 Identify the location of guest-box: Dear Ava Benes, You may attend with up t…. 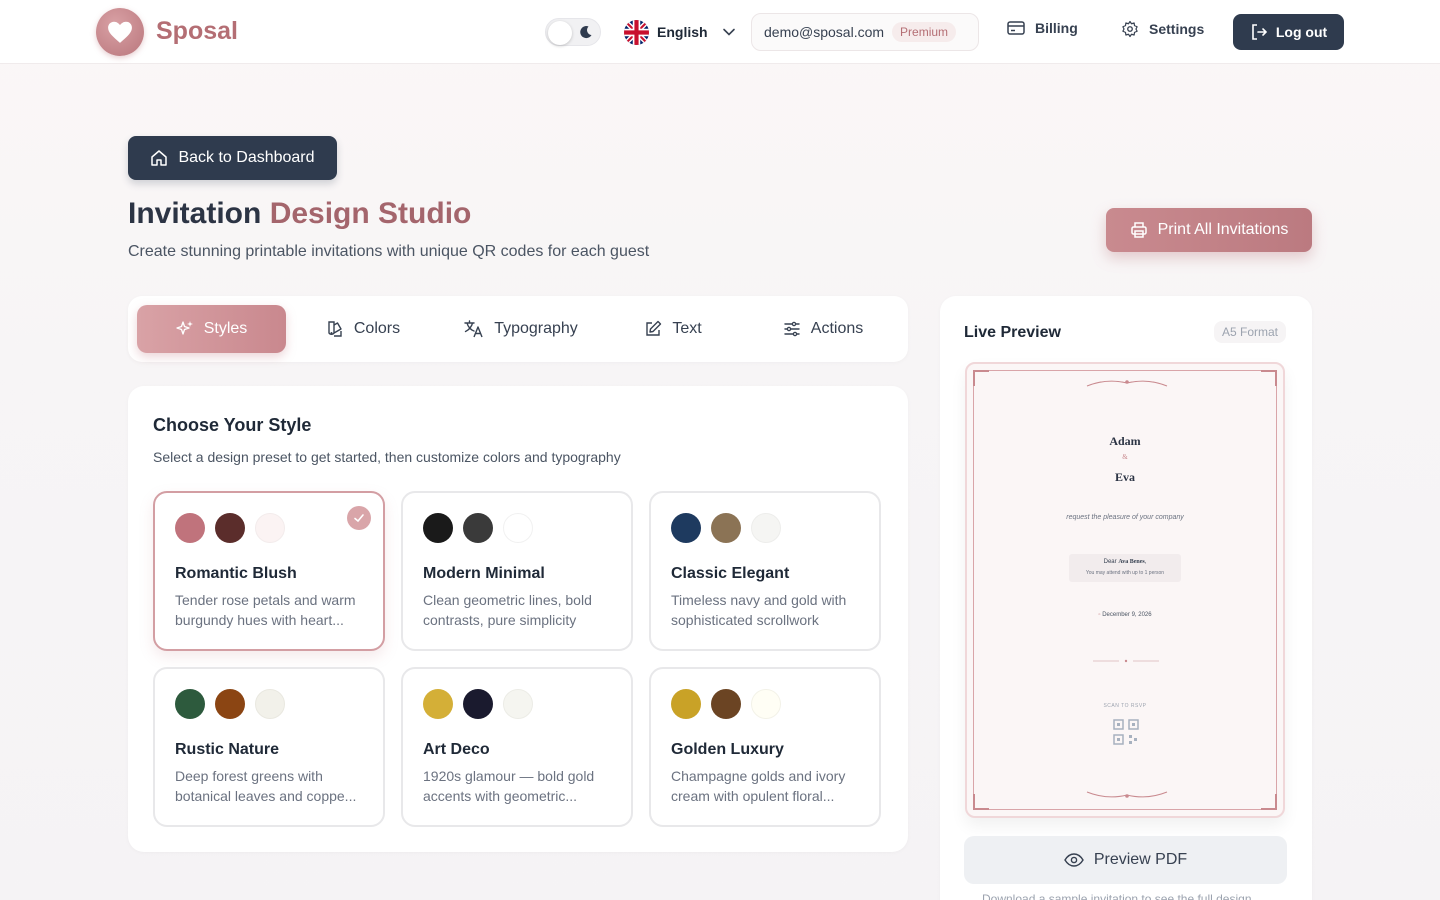
(1125, 568).